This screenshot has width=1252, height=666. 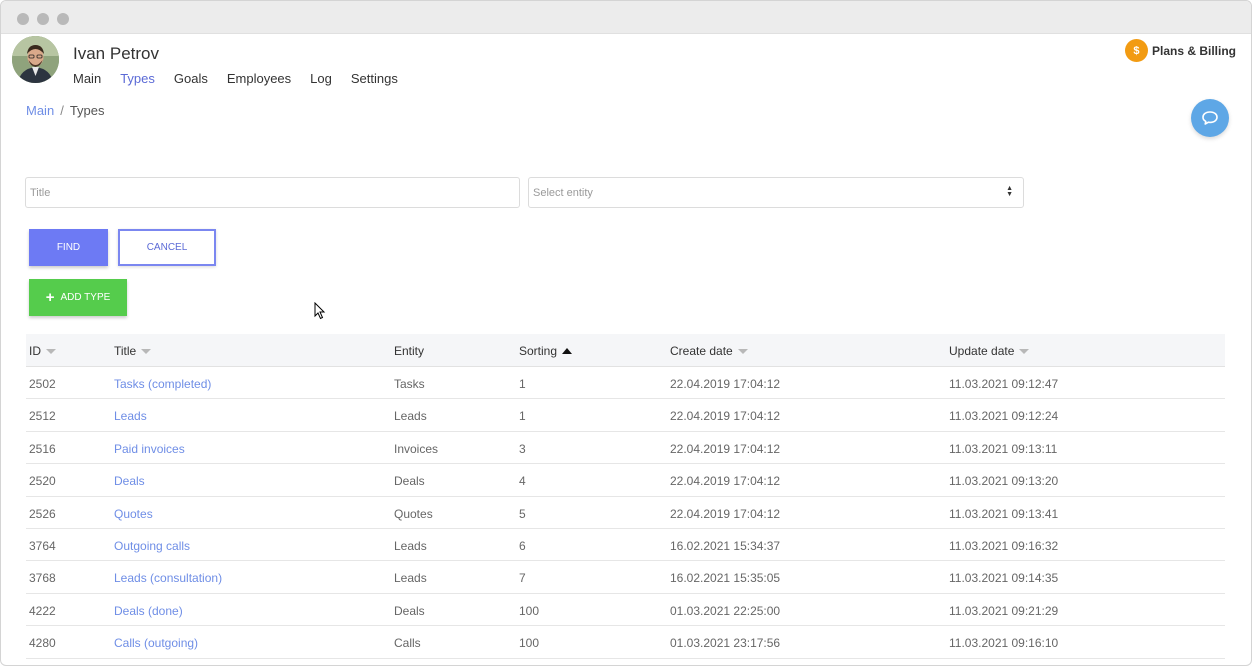 I want to click on cell-entity: Tasks, so click(x=409, y=384).